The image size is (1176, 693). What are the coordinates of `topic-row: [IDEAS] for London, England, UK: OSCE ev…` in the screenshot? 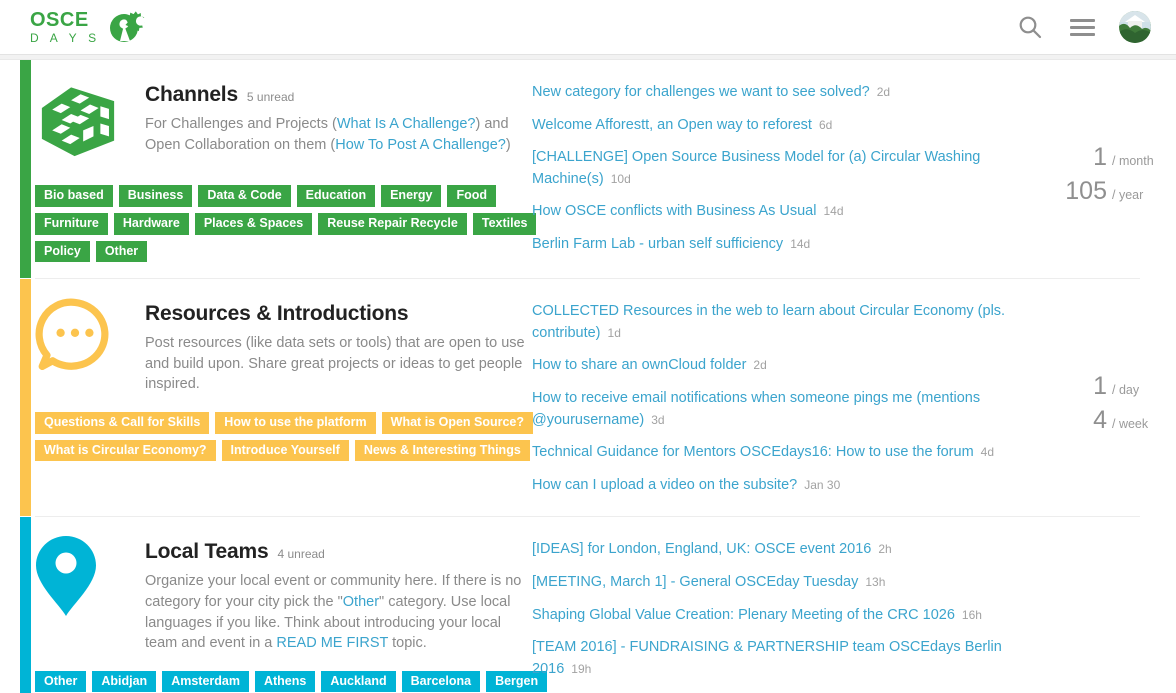 It's located at (793, 549).